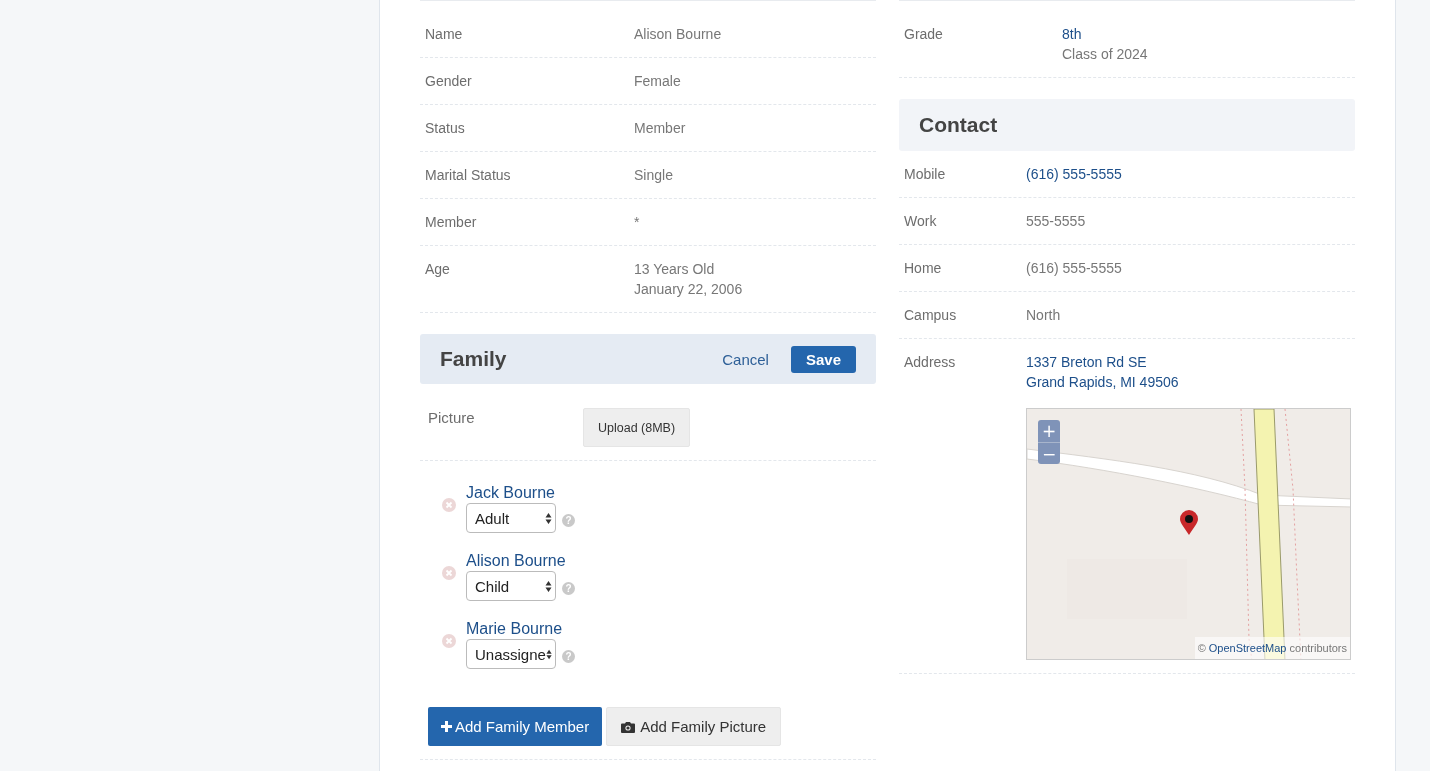  Describe the element at coordinates (445, 128) in the screenshot. I see `field-label: Status` at that location.